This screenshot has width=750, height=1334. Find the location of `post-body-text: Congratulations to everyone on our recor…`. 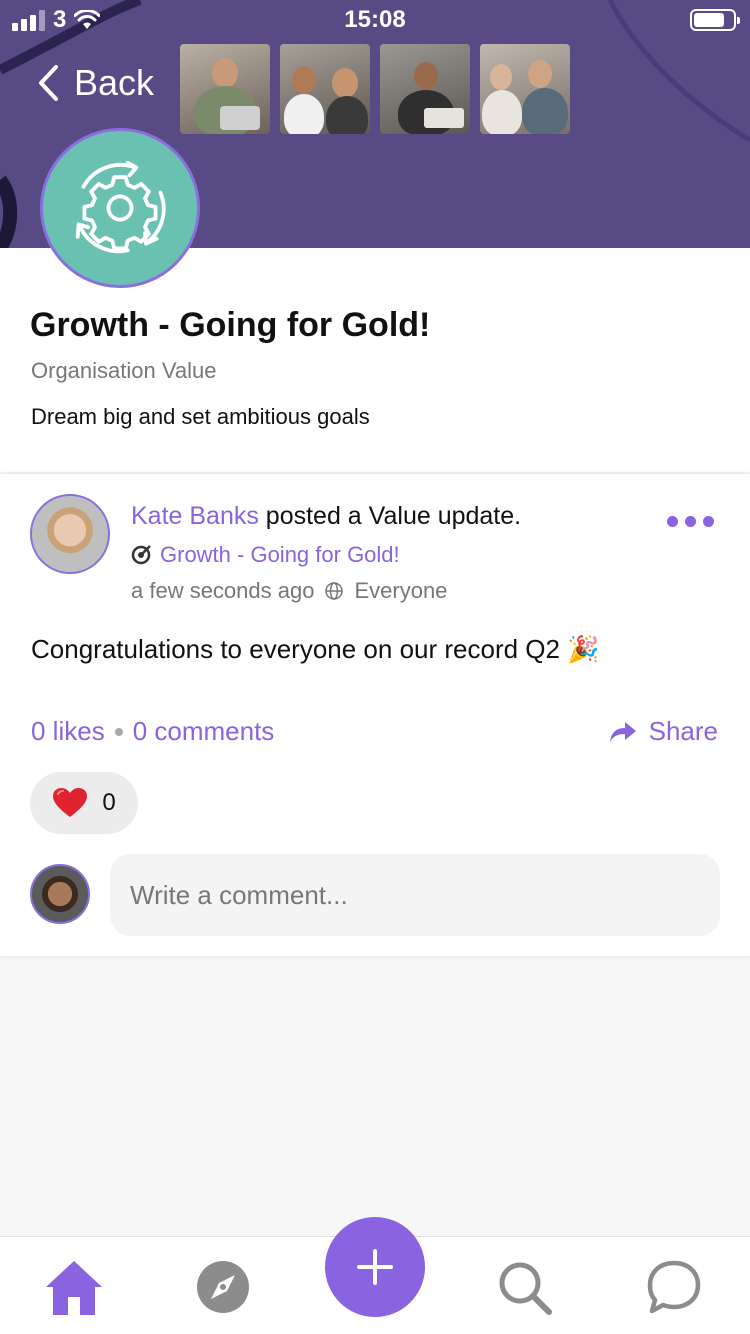

post-body-text: Congratulations to everyone on our recor… is located at coordinates (299, 649).